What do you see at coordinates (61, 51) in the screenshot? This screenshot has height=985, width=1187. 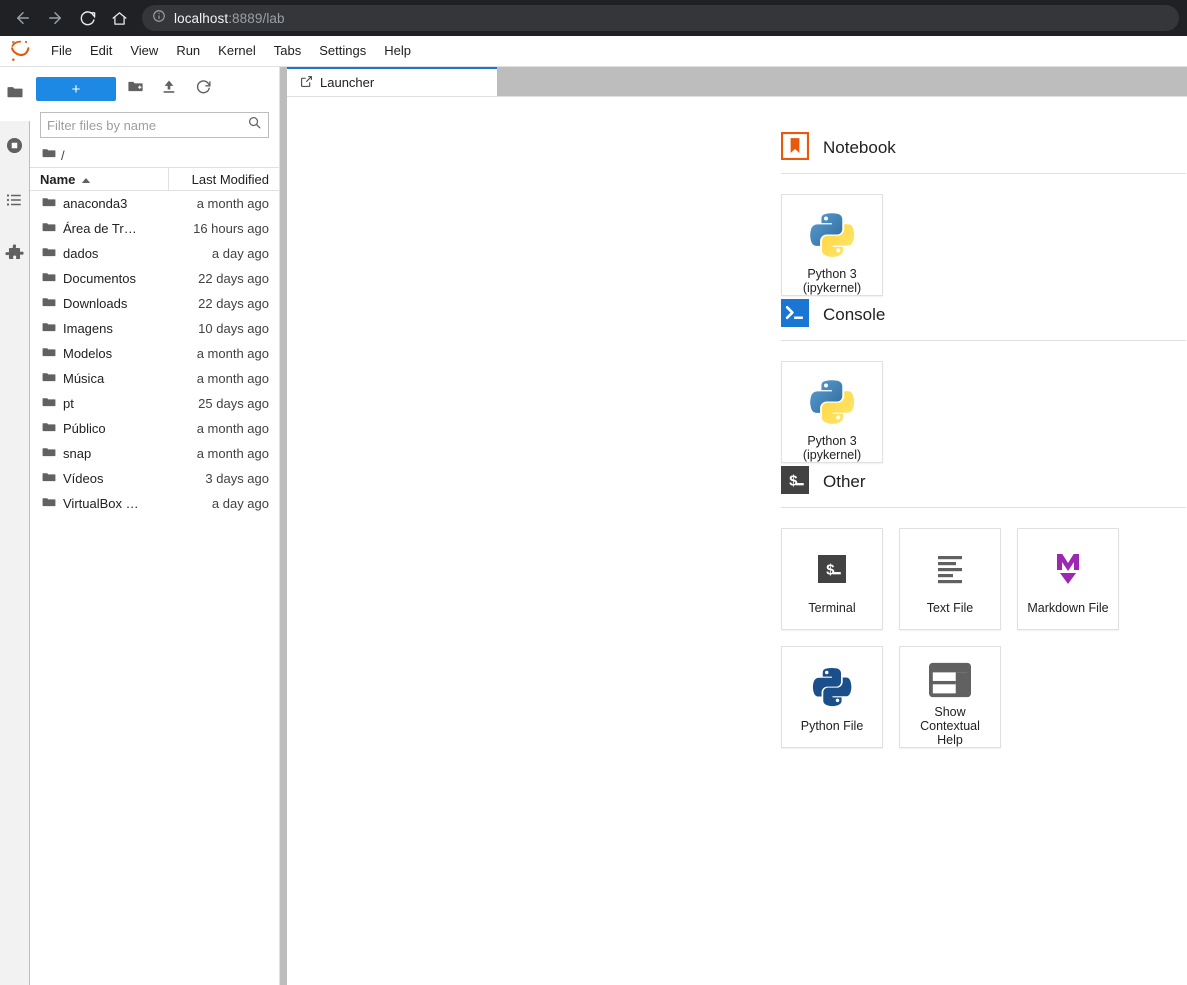 I see `menu-item-file: File` at bounding box center [61, 51].